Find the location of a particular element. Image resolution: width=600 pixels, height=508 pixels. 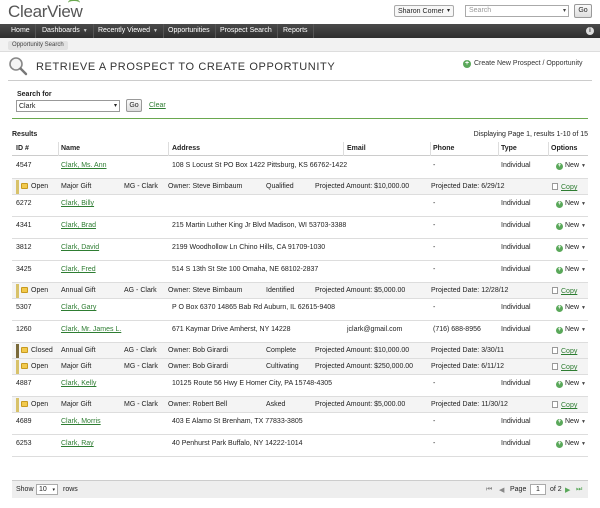

prospect-name-link: Clark, David is located at coordinates (80, 247).